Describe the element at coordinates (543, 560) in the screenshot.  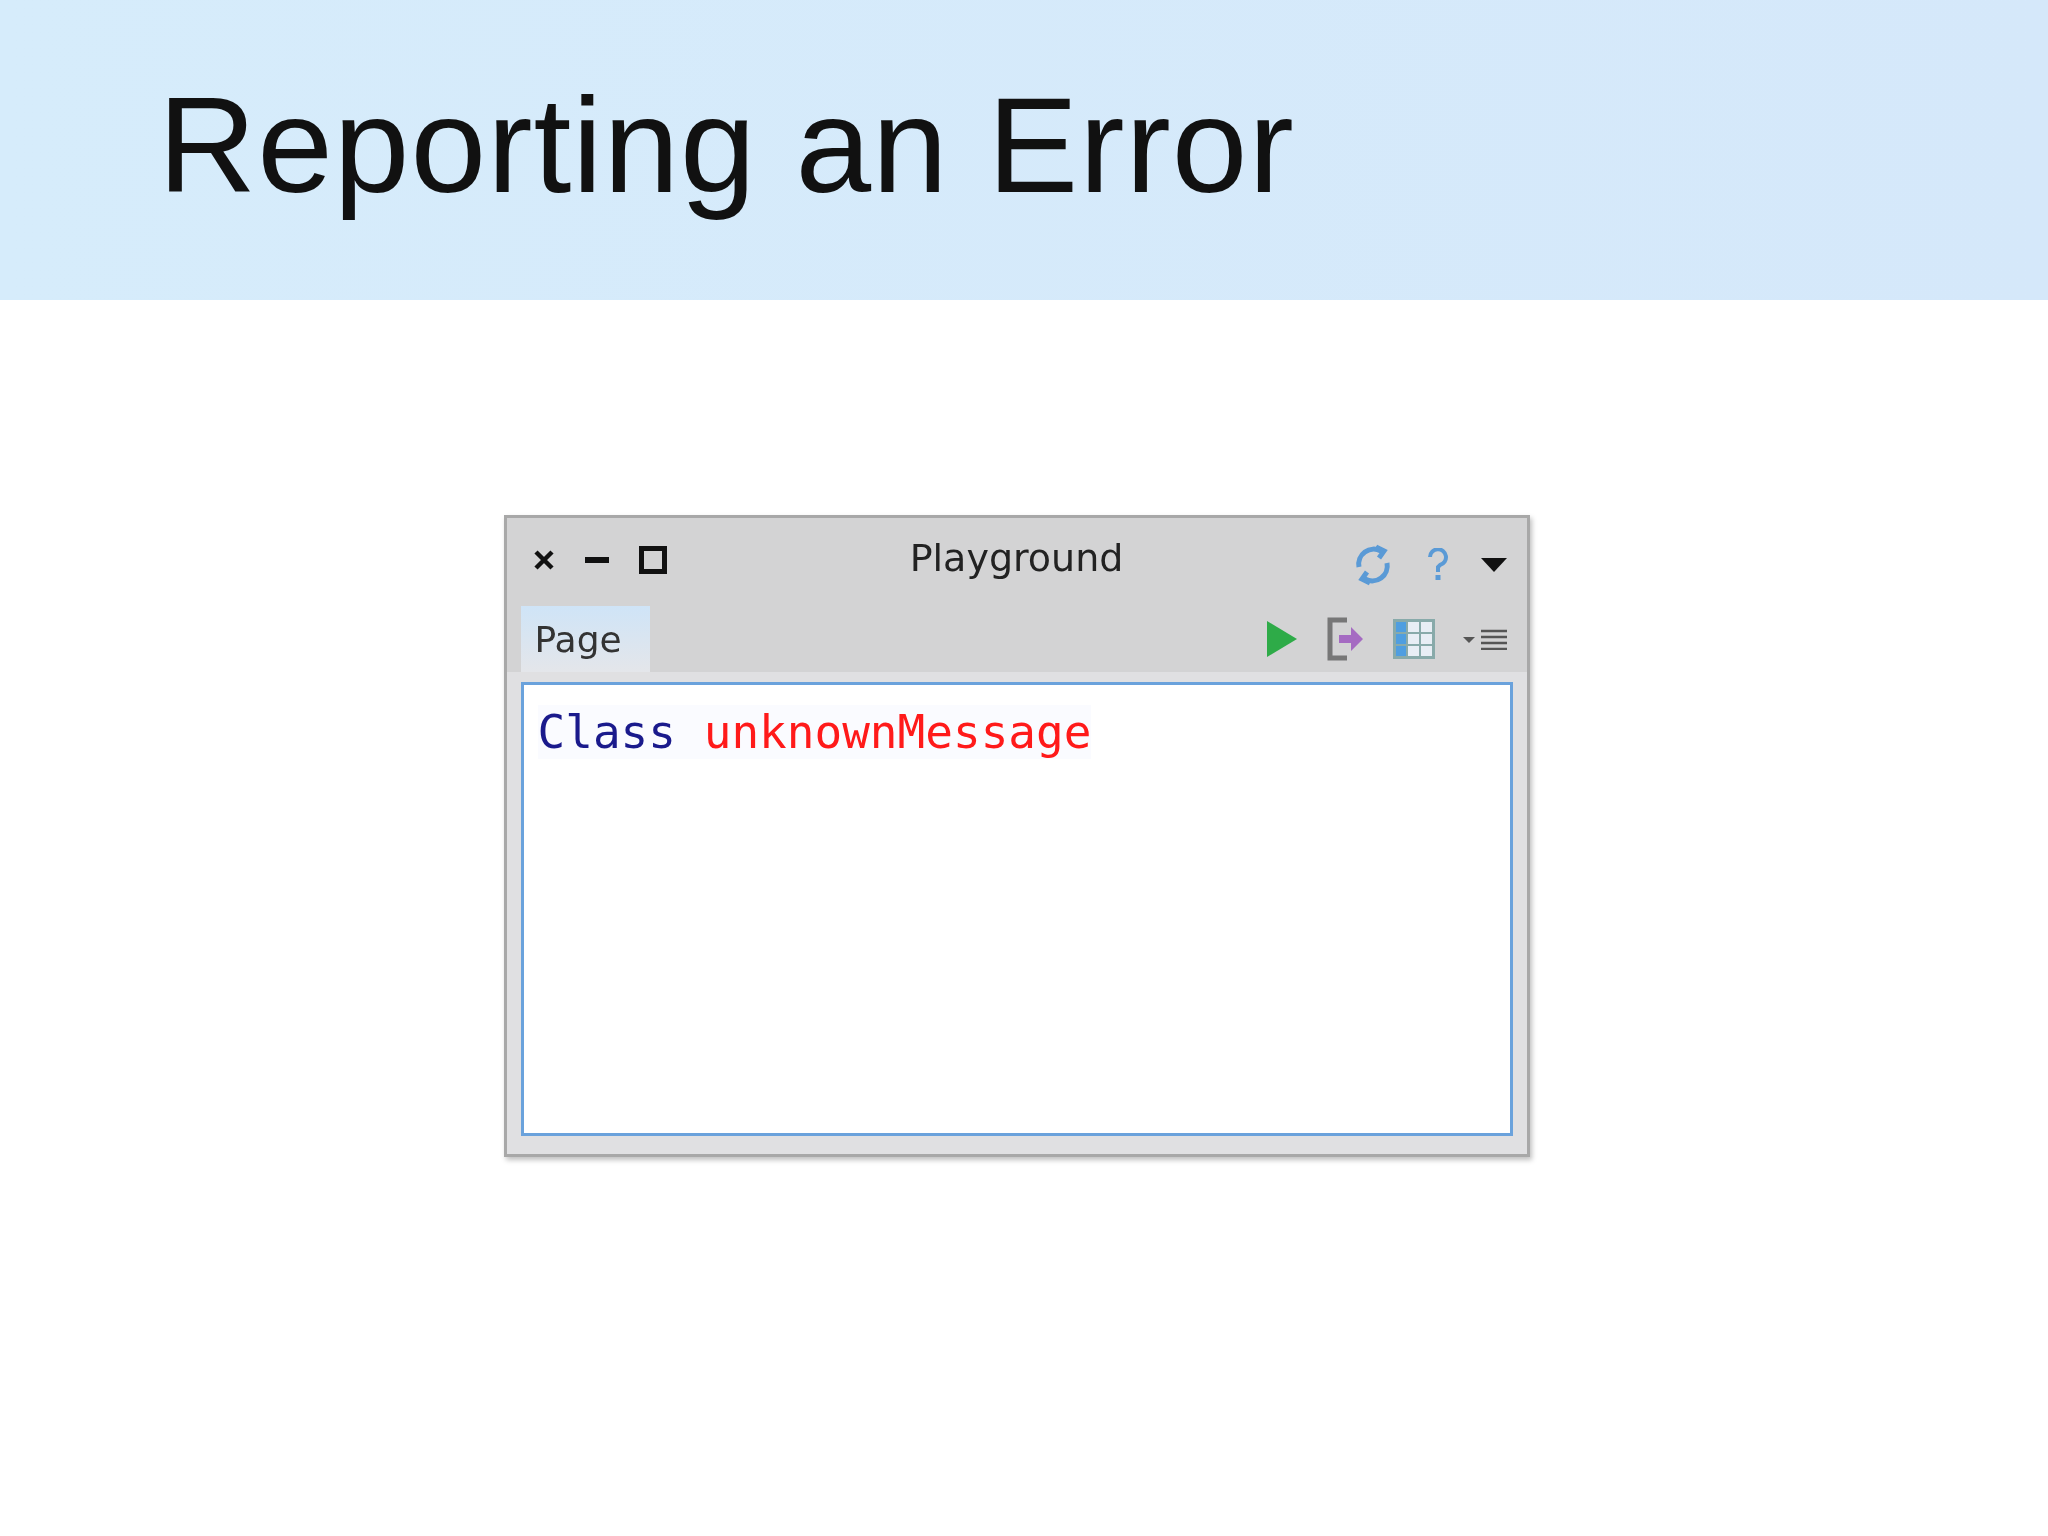
I see `close-icon` at that location.